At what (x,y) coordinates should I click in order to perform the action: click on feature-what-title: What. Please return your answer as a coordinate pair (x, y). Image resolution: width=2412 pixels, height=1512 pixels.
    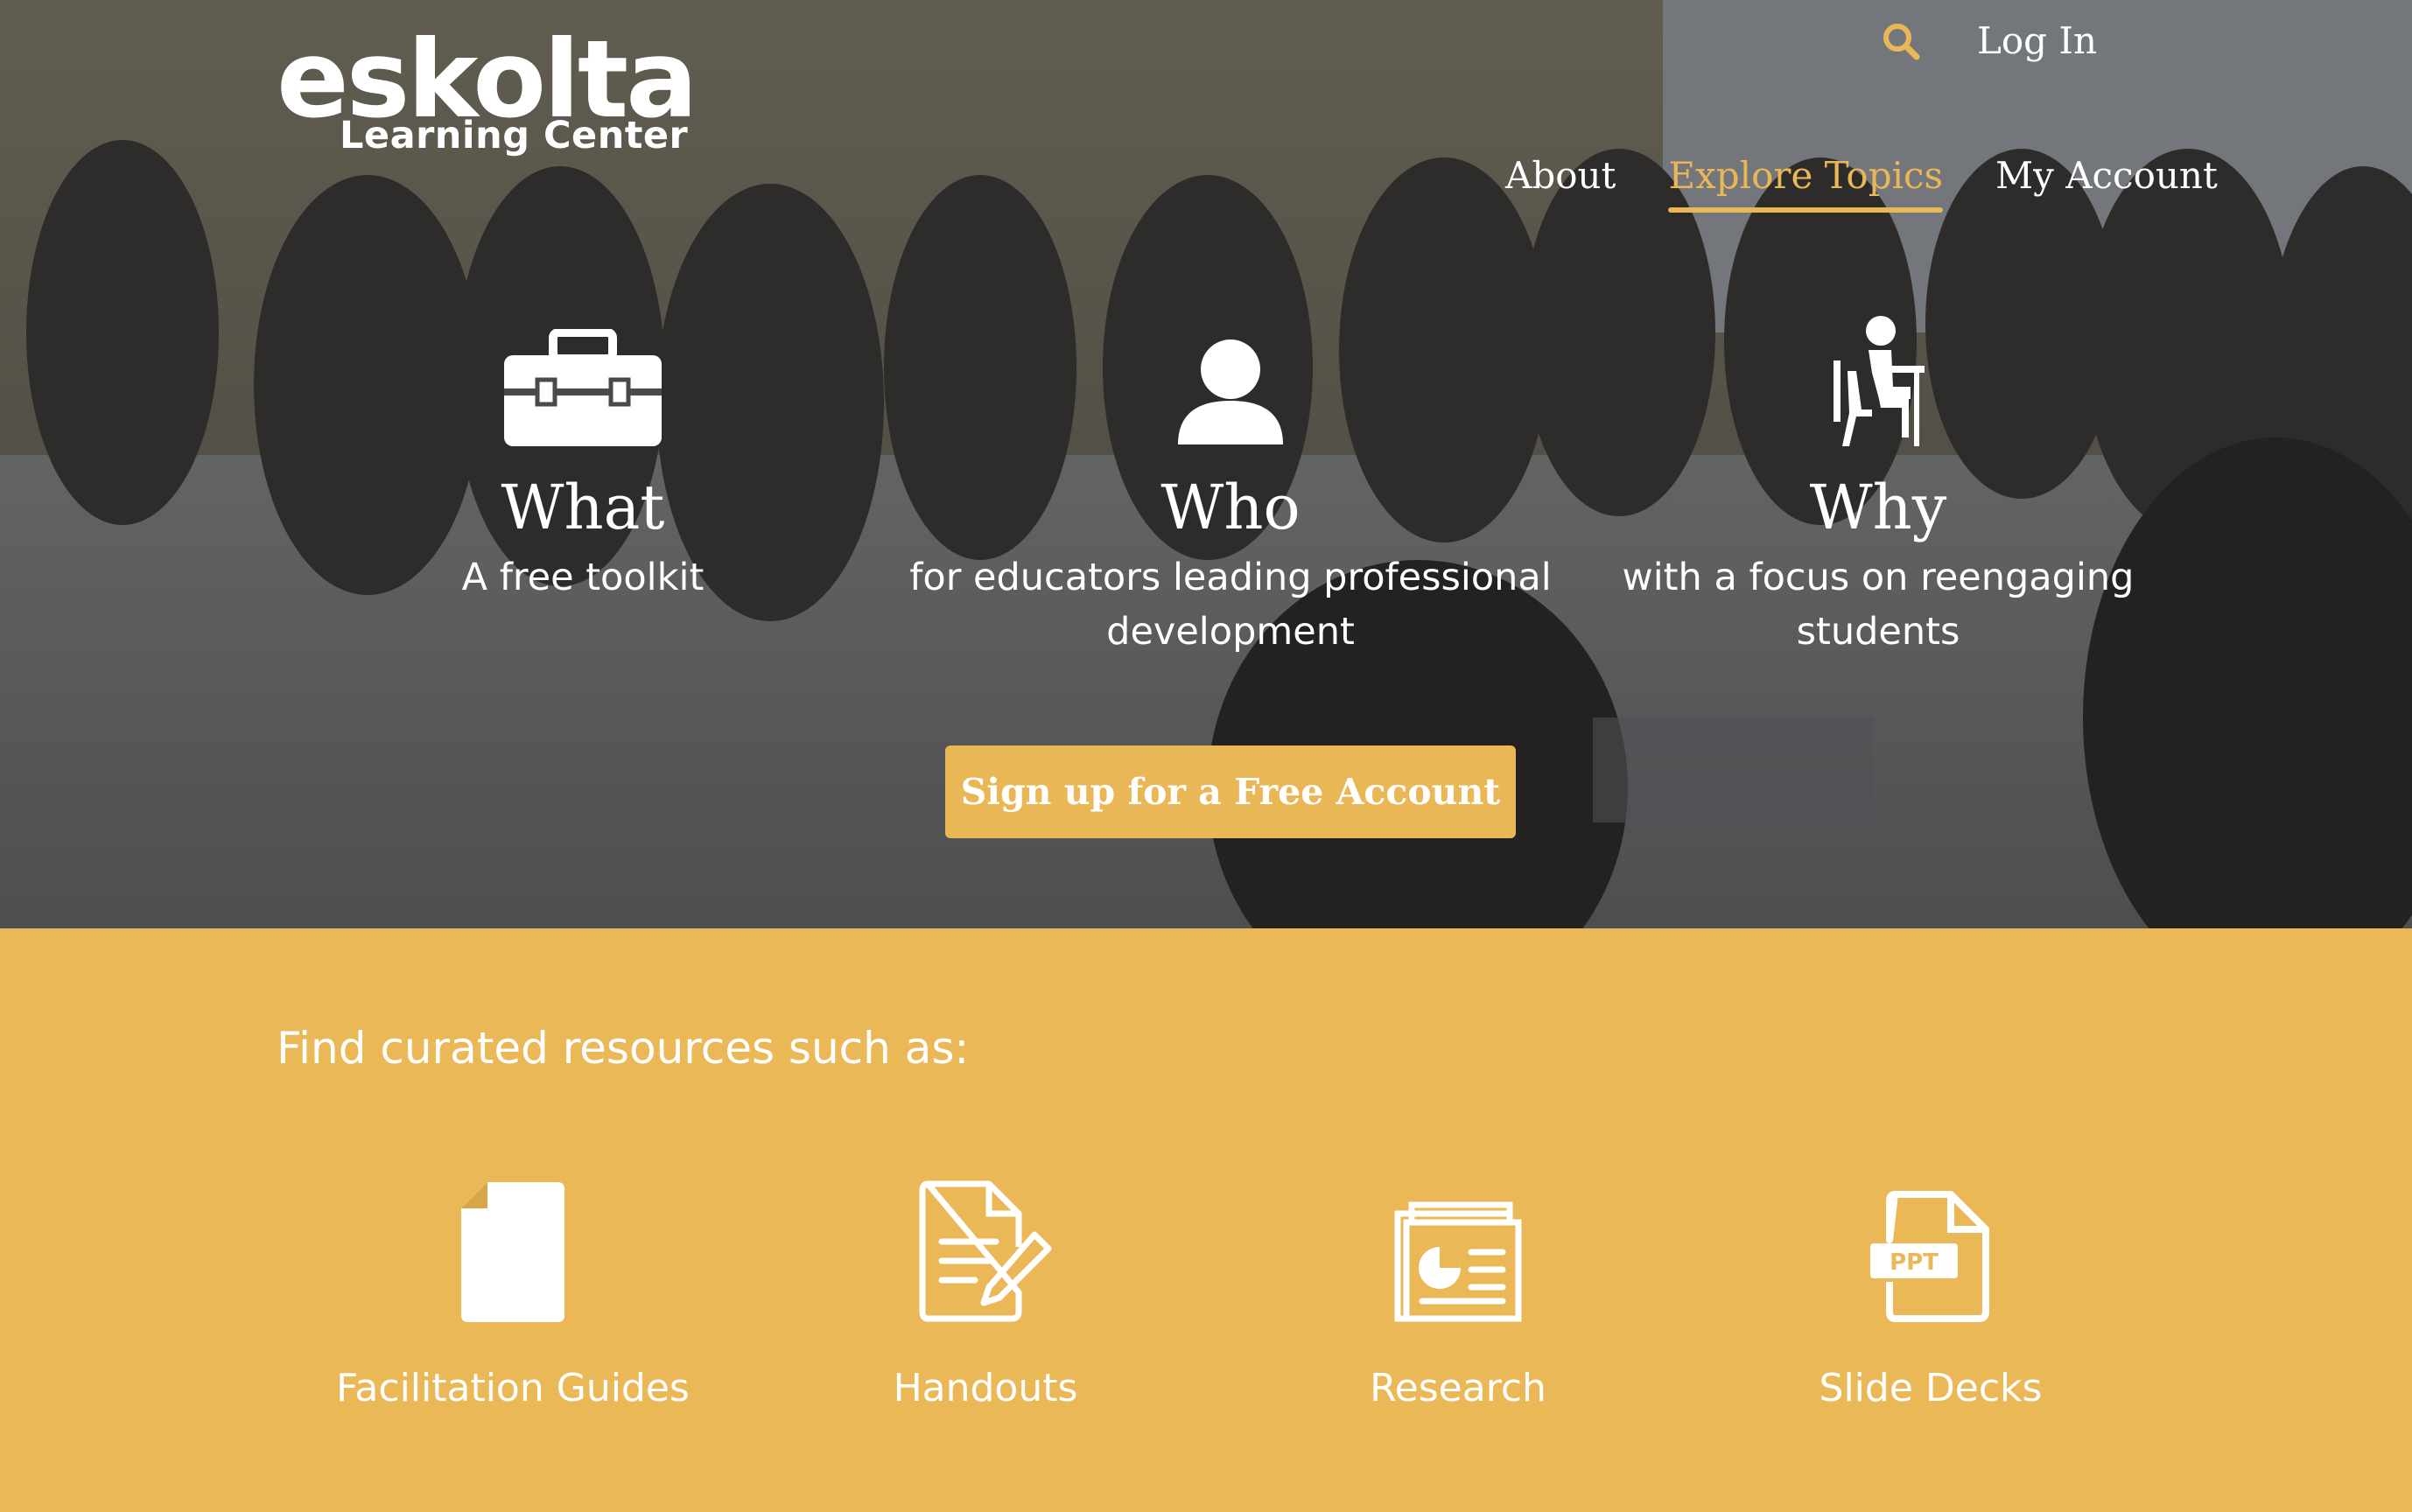
    Looking at the image, I should click on (583, 507).